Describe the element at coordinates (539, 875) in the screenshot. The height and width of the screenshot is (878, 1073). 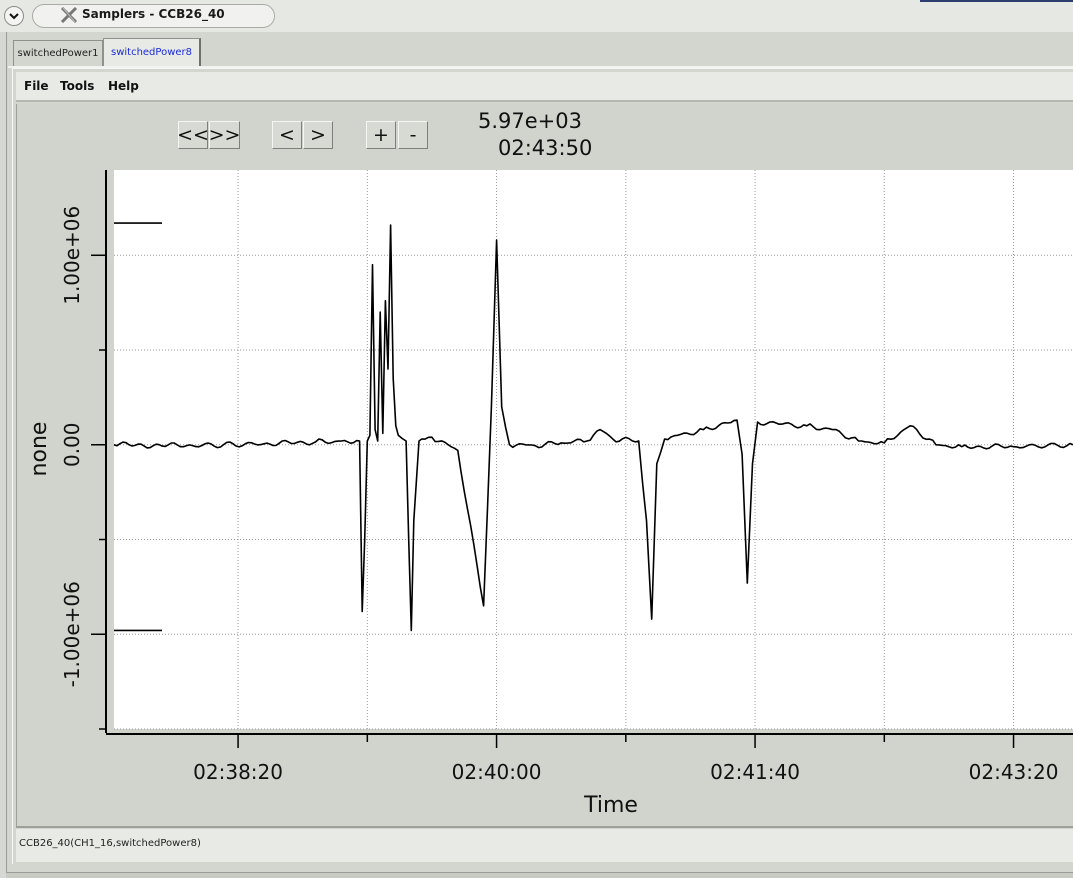
I see `window-bottom-edge` at that location.